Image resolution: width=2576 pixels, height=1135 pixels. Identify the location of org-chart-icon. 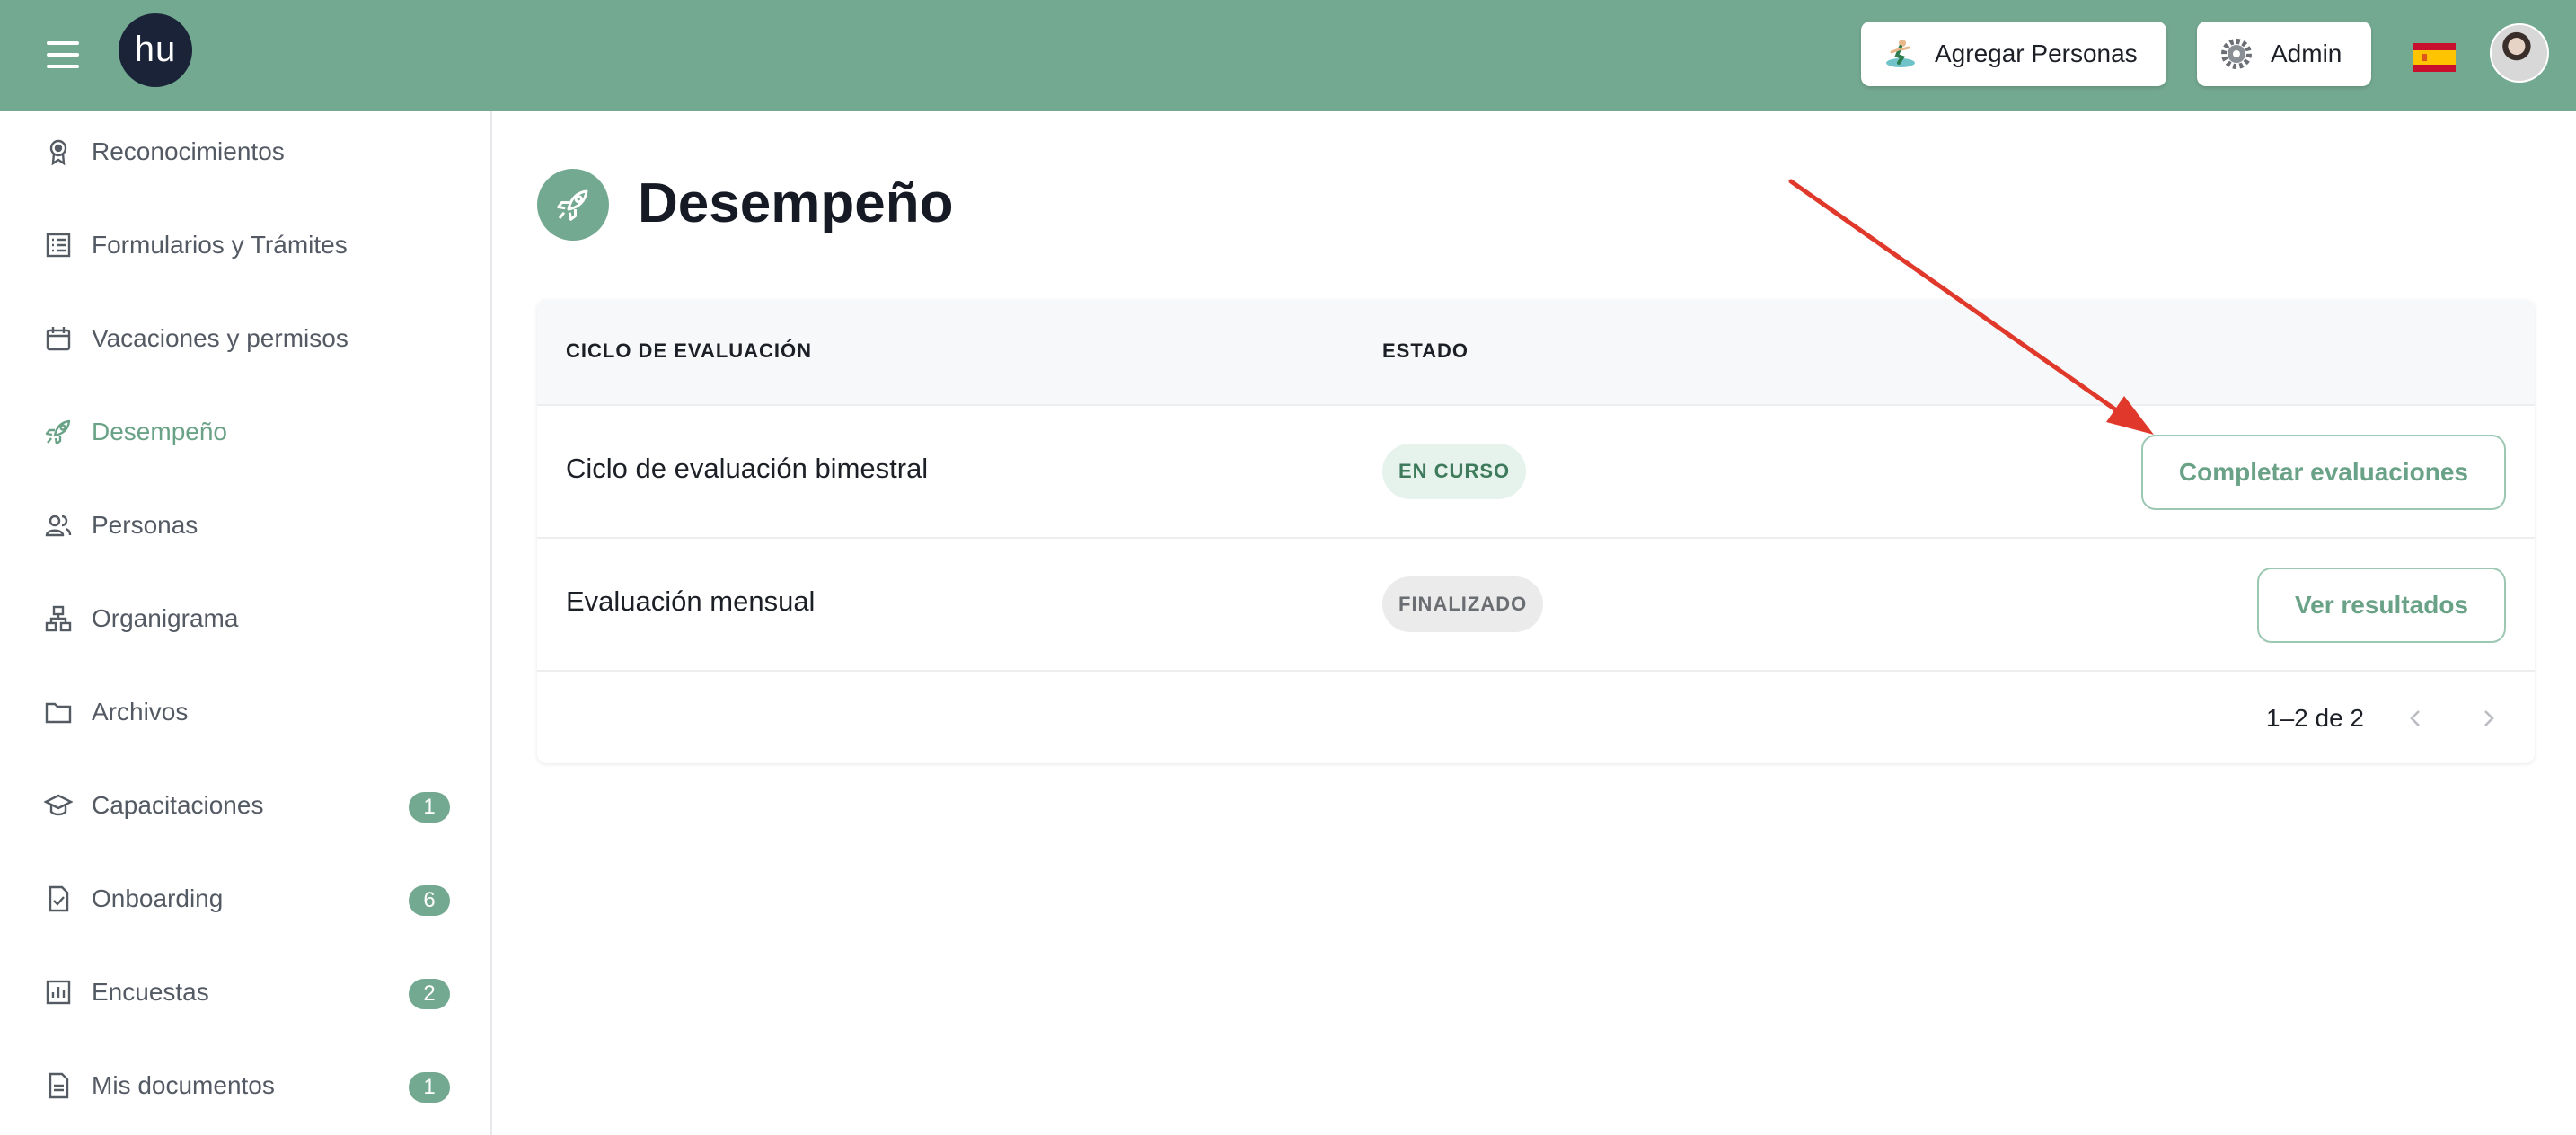
(58, 619).